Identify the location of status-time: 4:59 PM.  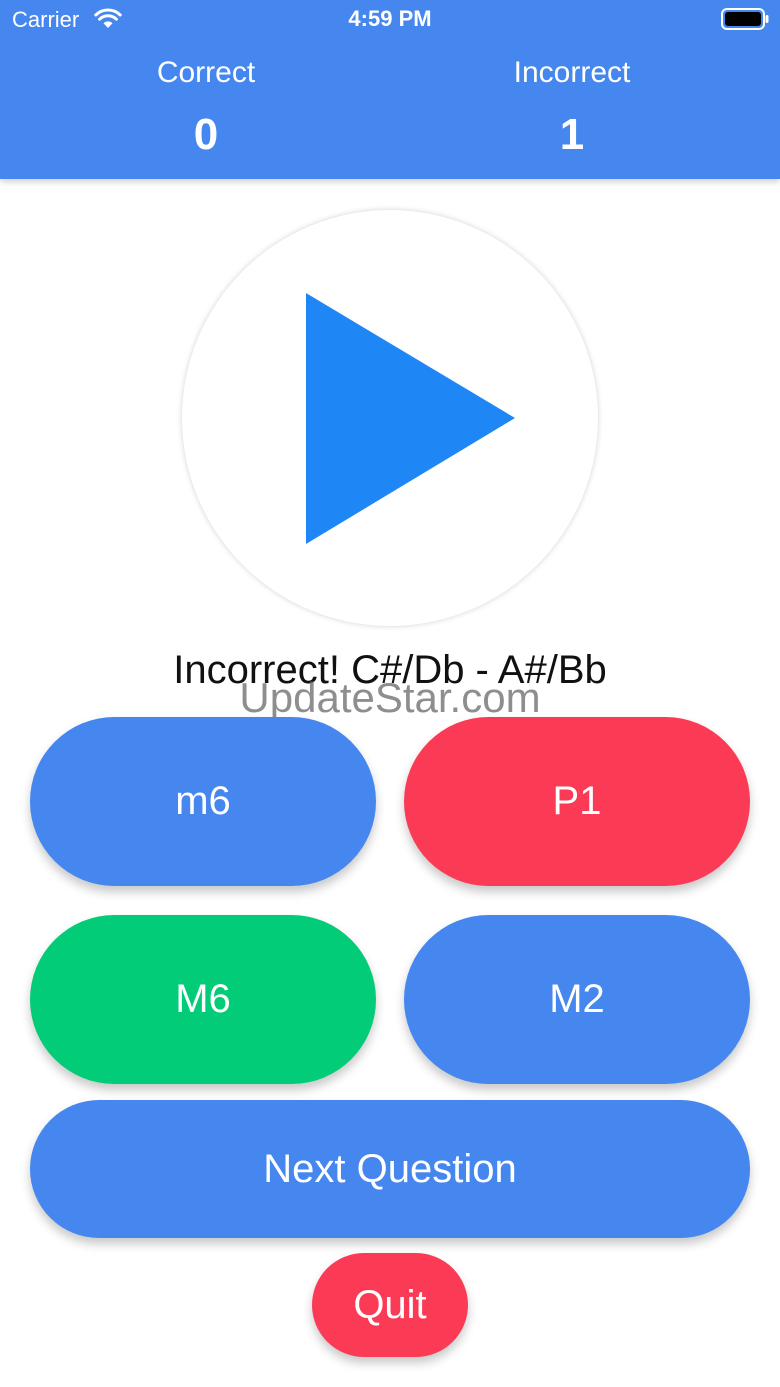
(390, 18).